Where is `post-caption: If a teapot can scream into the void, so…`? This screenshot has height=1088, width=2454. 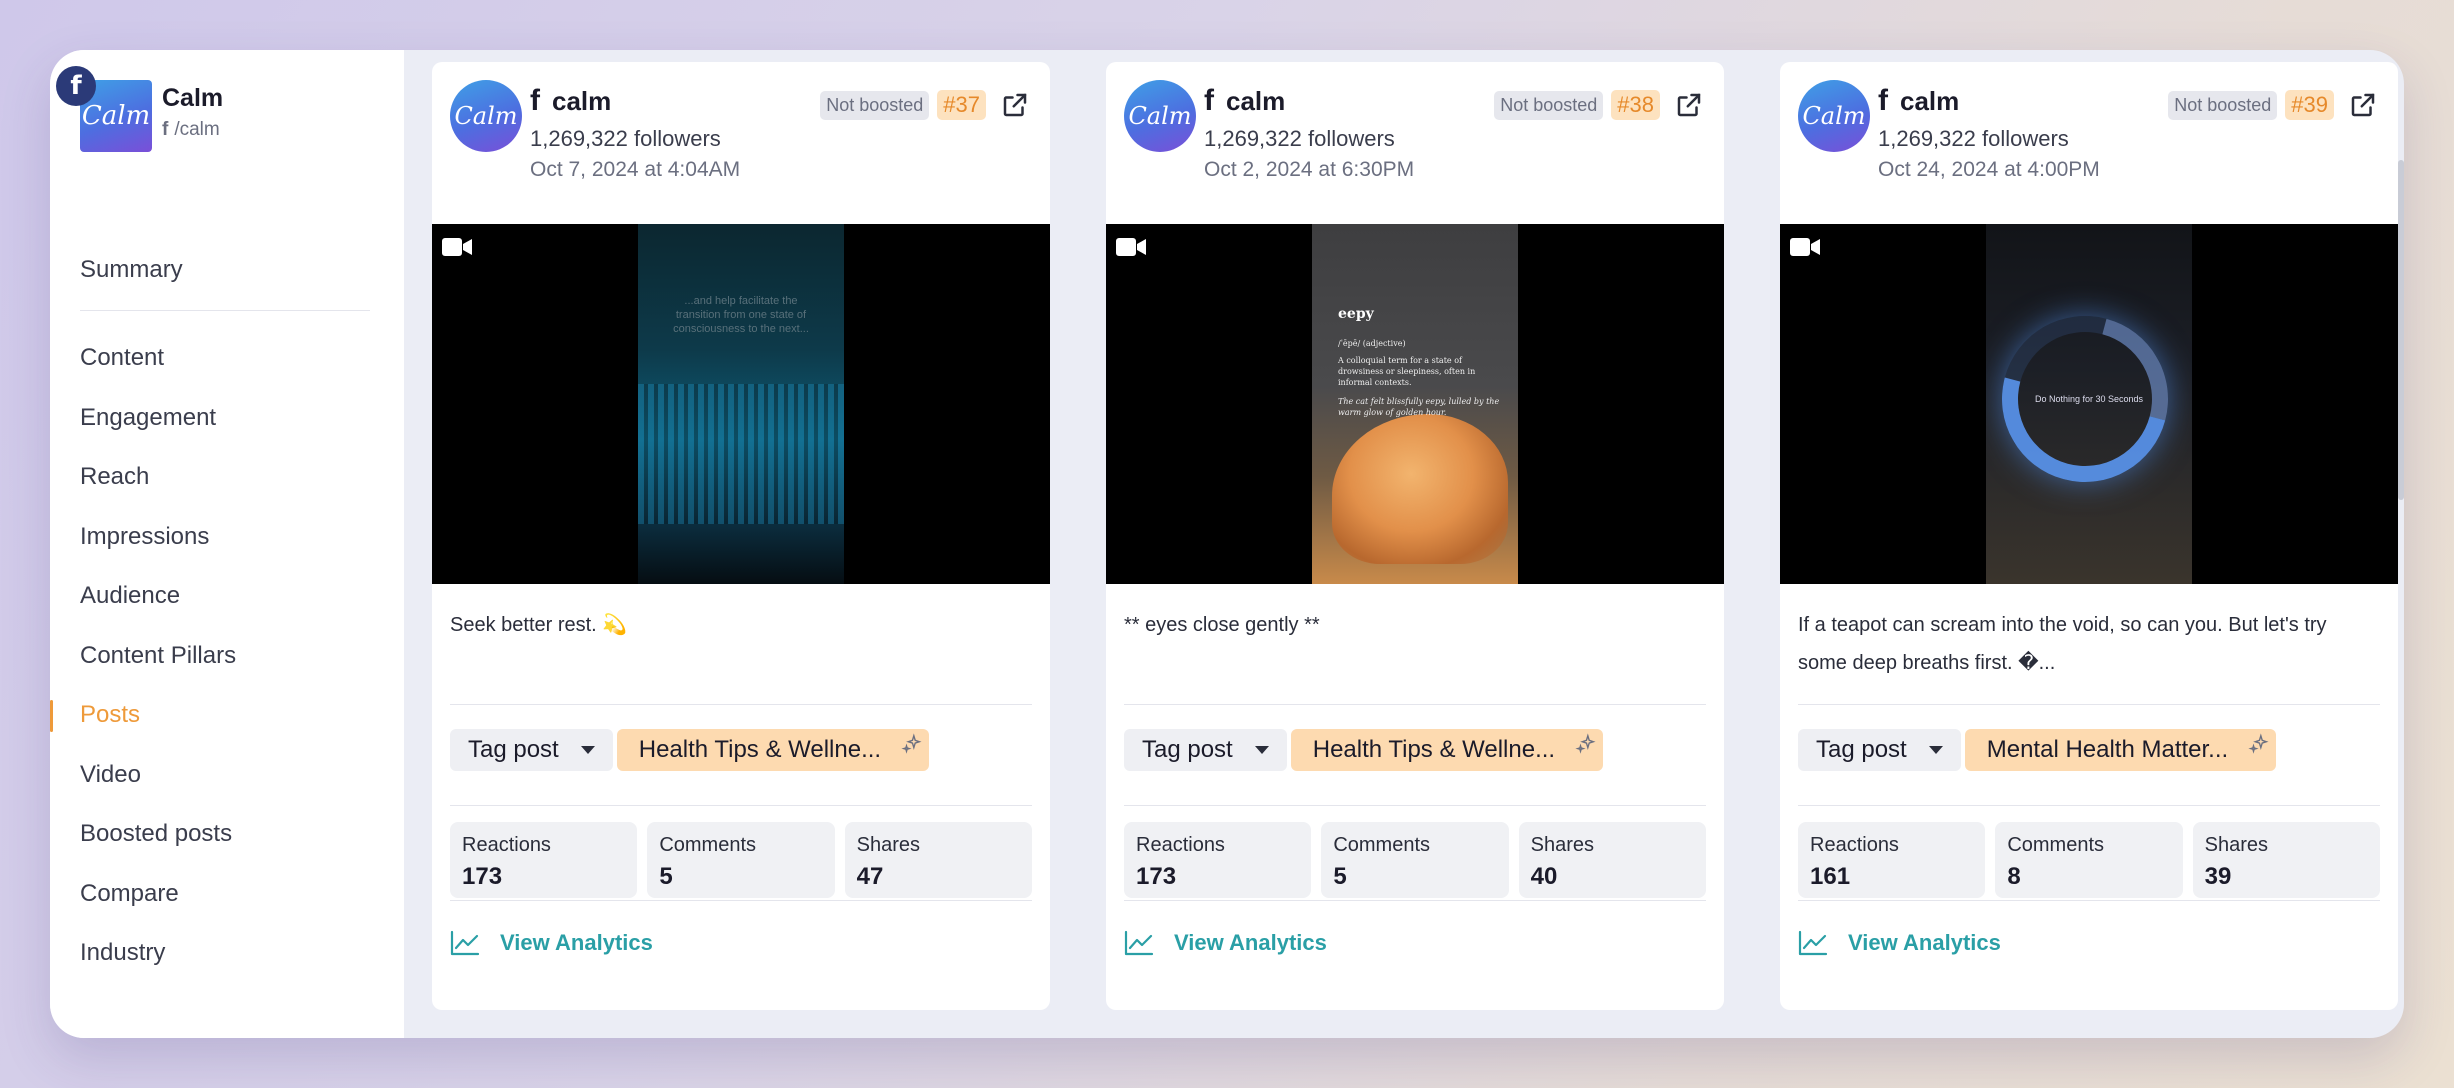 post-caption: If a teapot can scream into the void, so… is located at coordinates (2062, 644).